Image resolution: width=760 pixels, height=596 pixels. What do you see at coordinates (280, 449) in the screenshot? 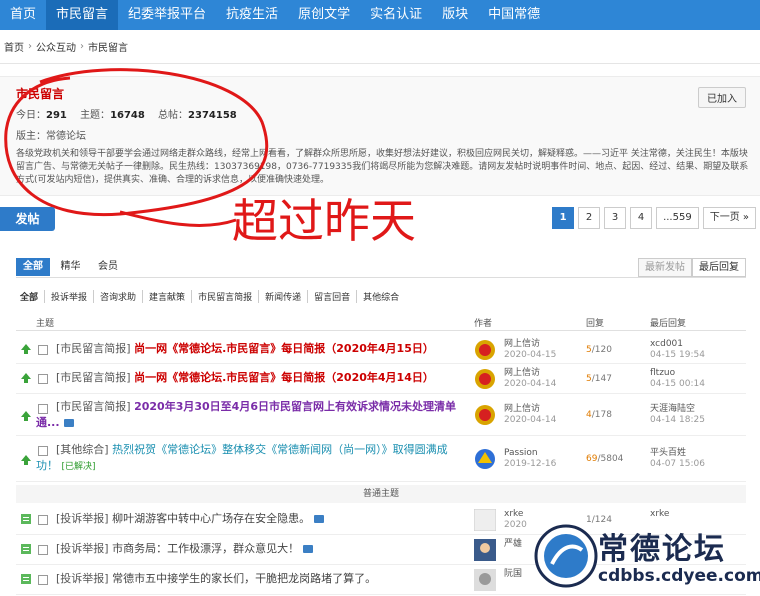
I see `thread-title: 热烈祝贺《常德论坛》整体移交《常德新闻网（尚一网）》取得圆满成` at bounding box center [280, 449].